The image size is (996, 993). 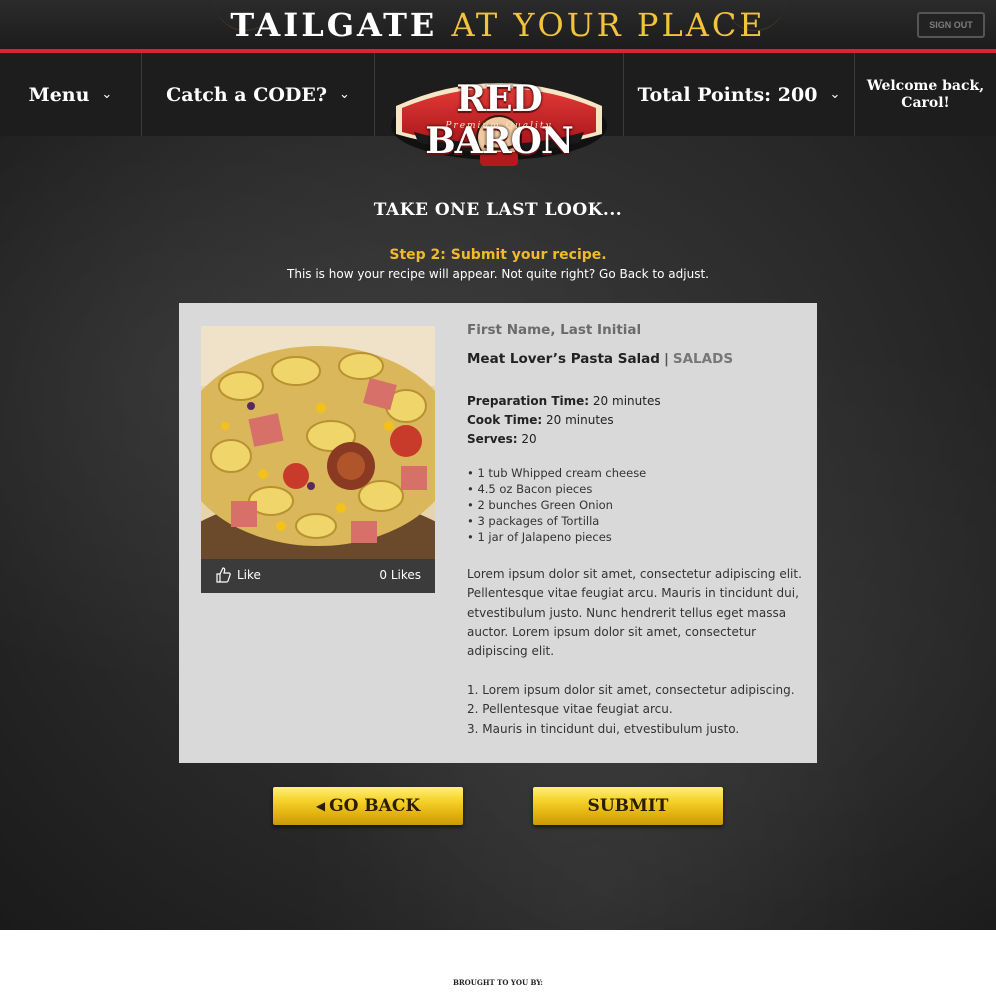 What do you see at coordinates (527, 439) in the screenshot?
I see `serves-value: 20` at bounding box center [527, 439].